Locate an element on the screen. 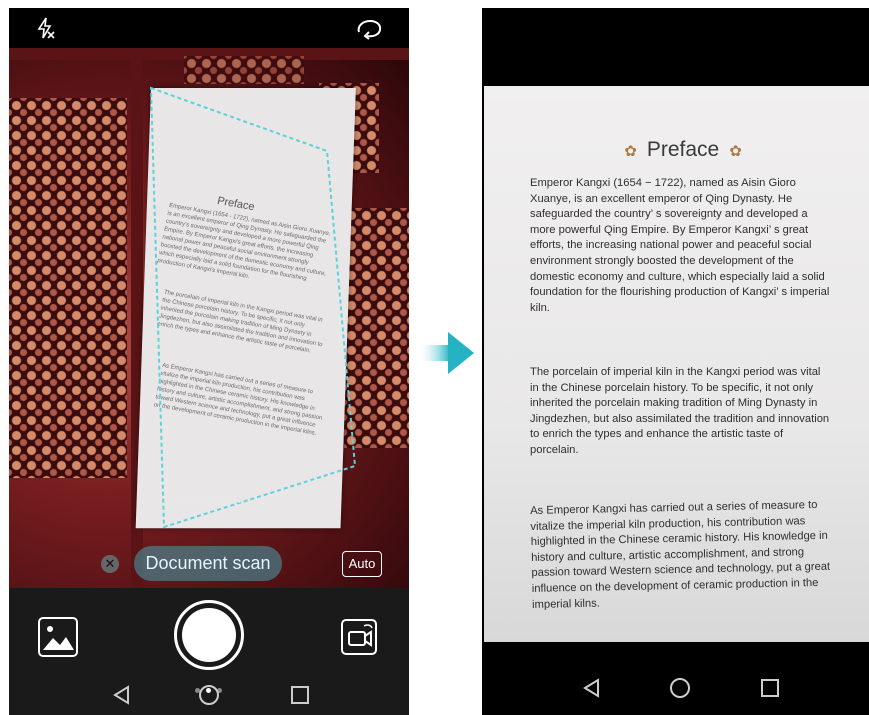  shutter-inner is located at coordinates (209, 635).